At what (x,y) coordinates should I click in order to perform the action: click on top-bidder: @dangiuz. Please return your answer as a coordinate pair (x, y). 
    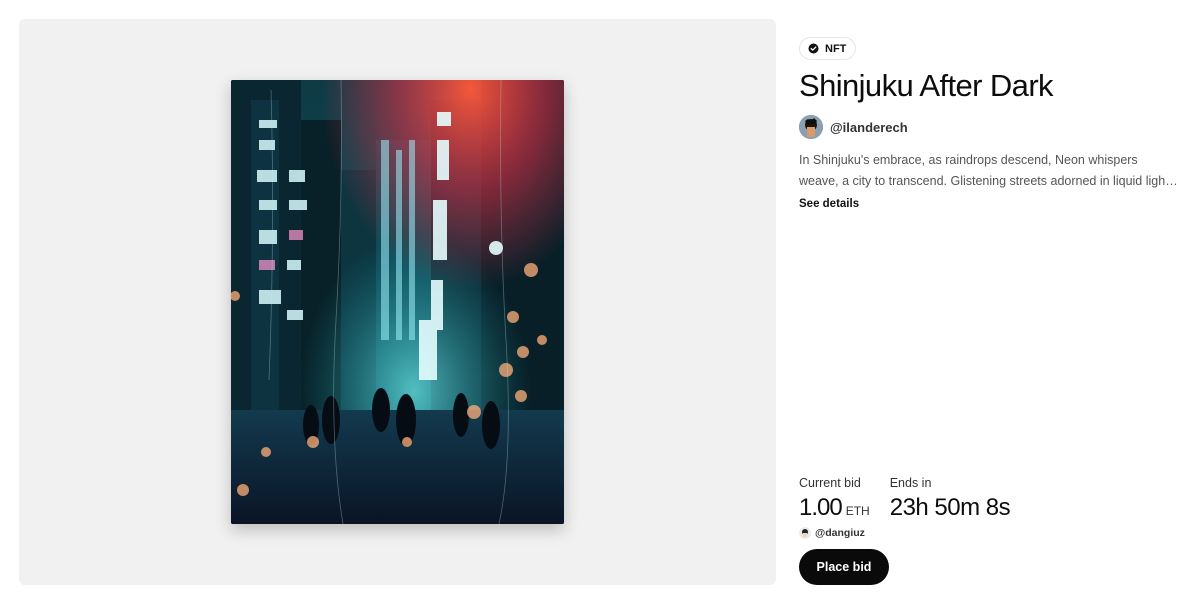
    Looking at the image, I should click on (991, 533).